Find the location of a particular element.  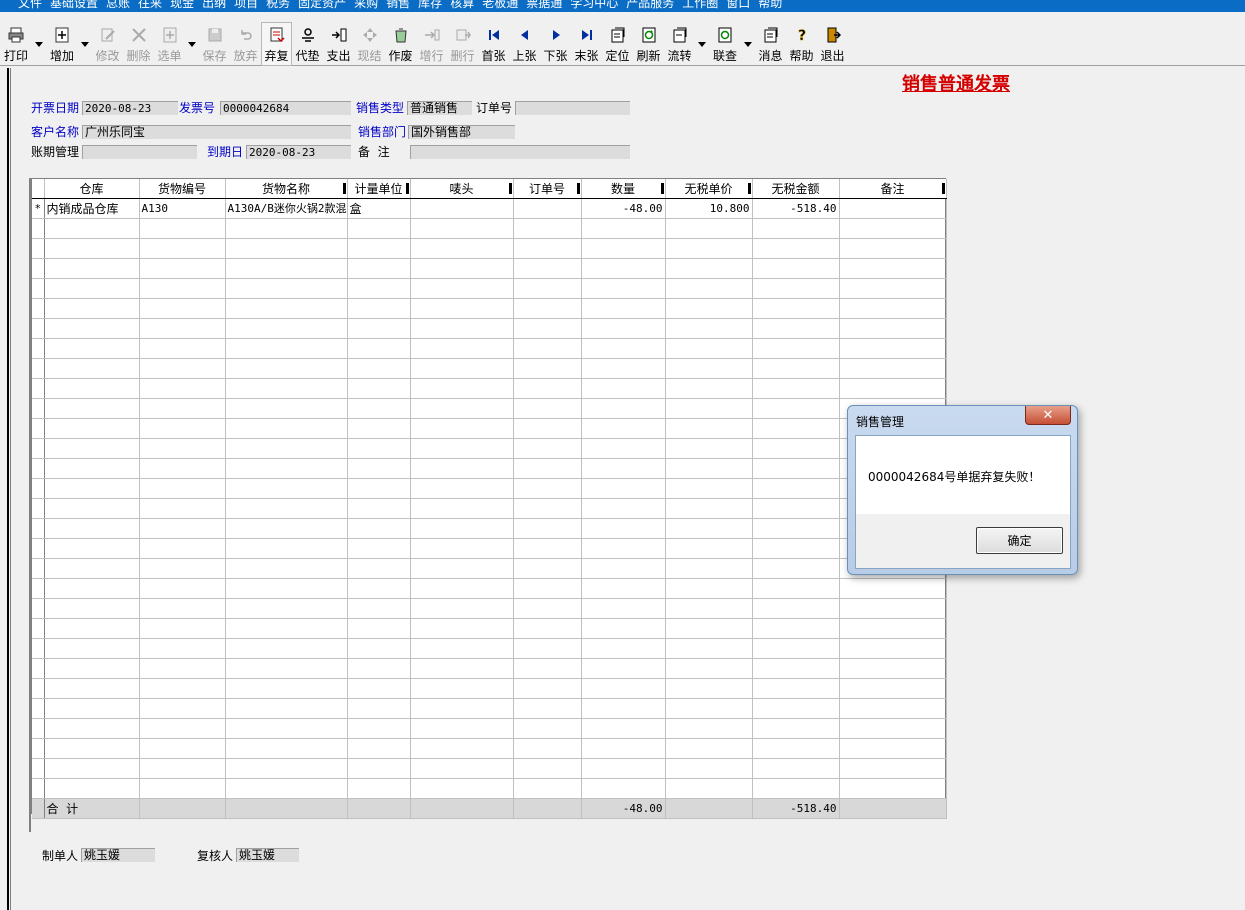

first-button: 首张 is located at coordinates (493, 44).